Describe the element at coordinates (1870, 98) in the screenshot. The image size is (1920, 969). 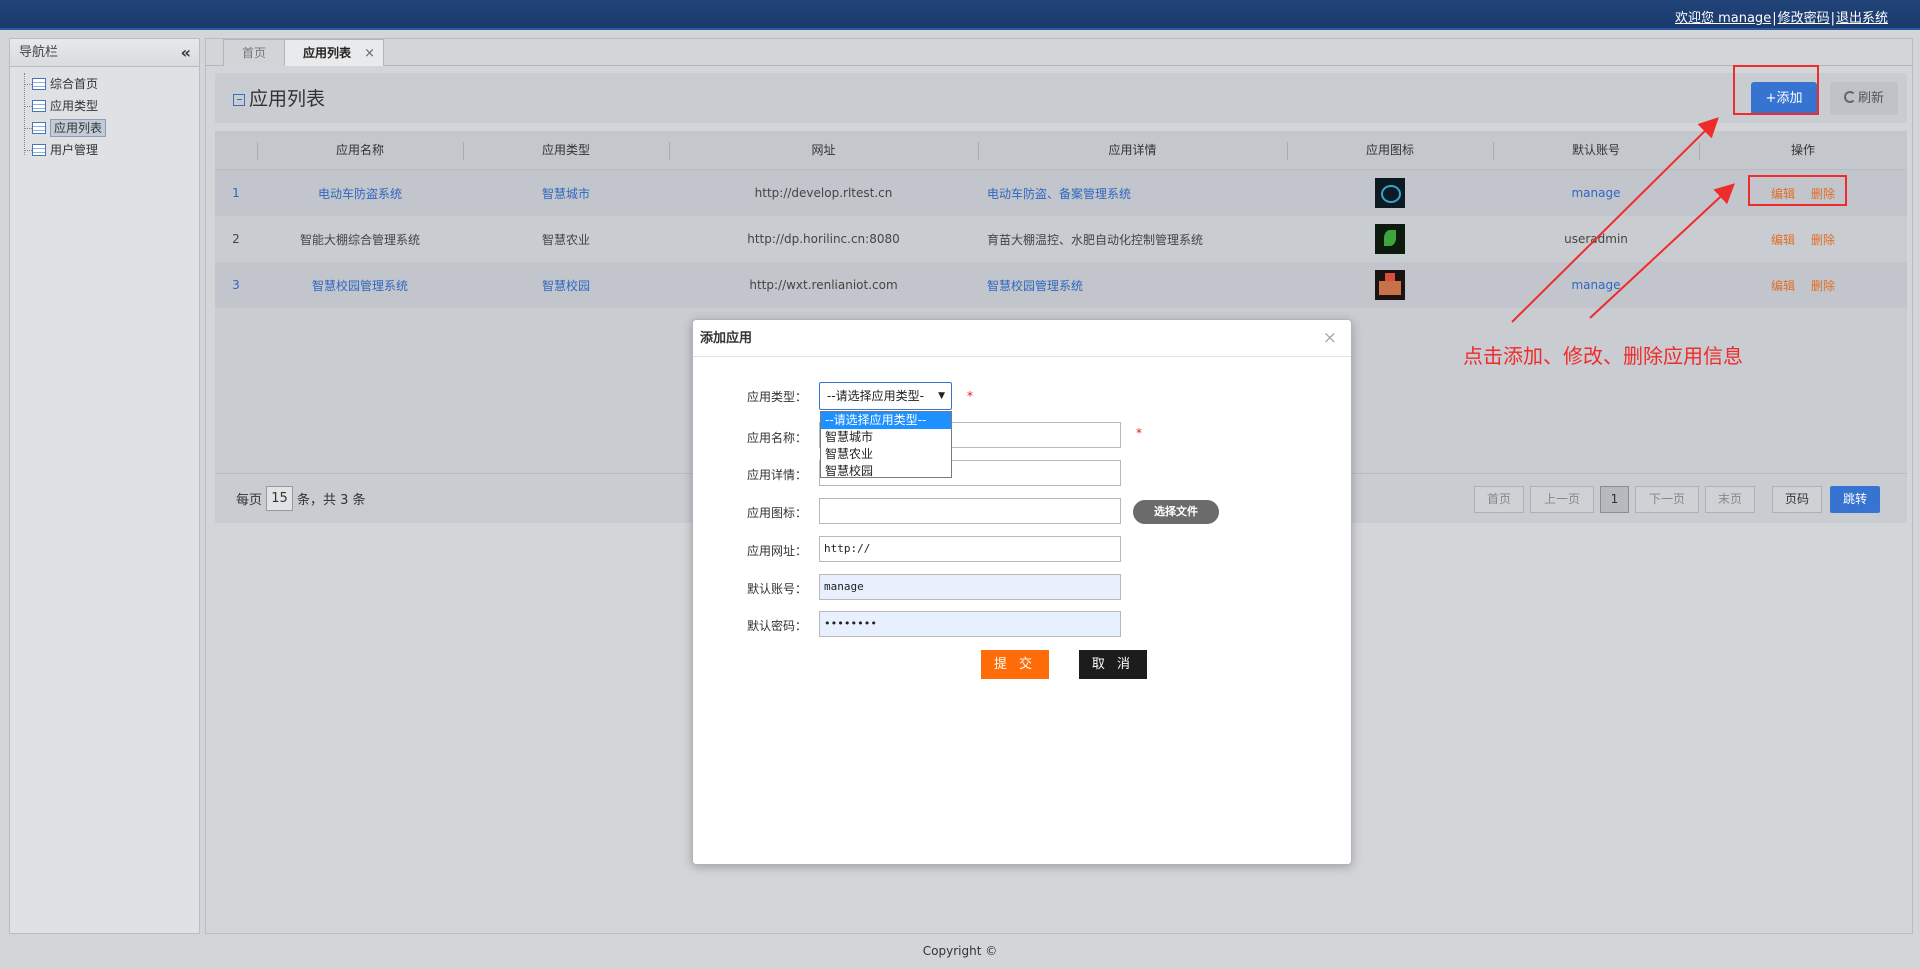
I see `refresh-label: 刷新` at that location.